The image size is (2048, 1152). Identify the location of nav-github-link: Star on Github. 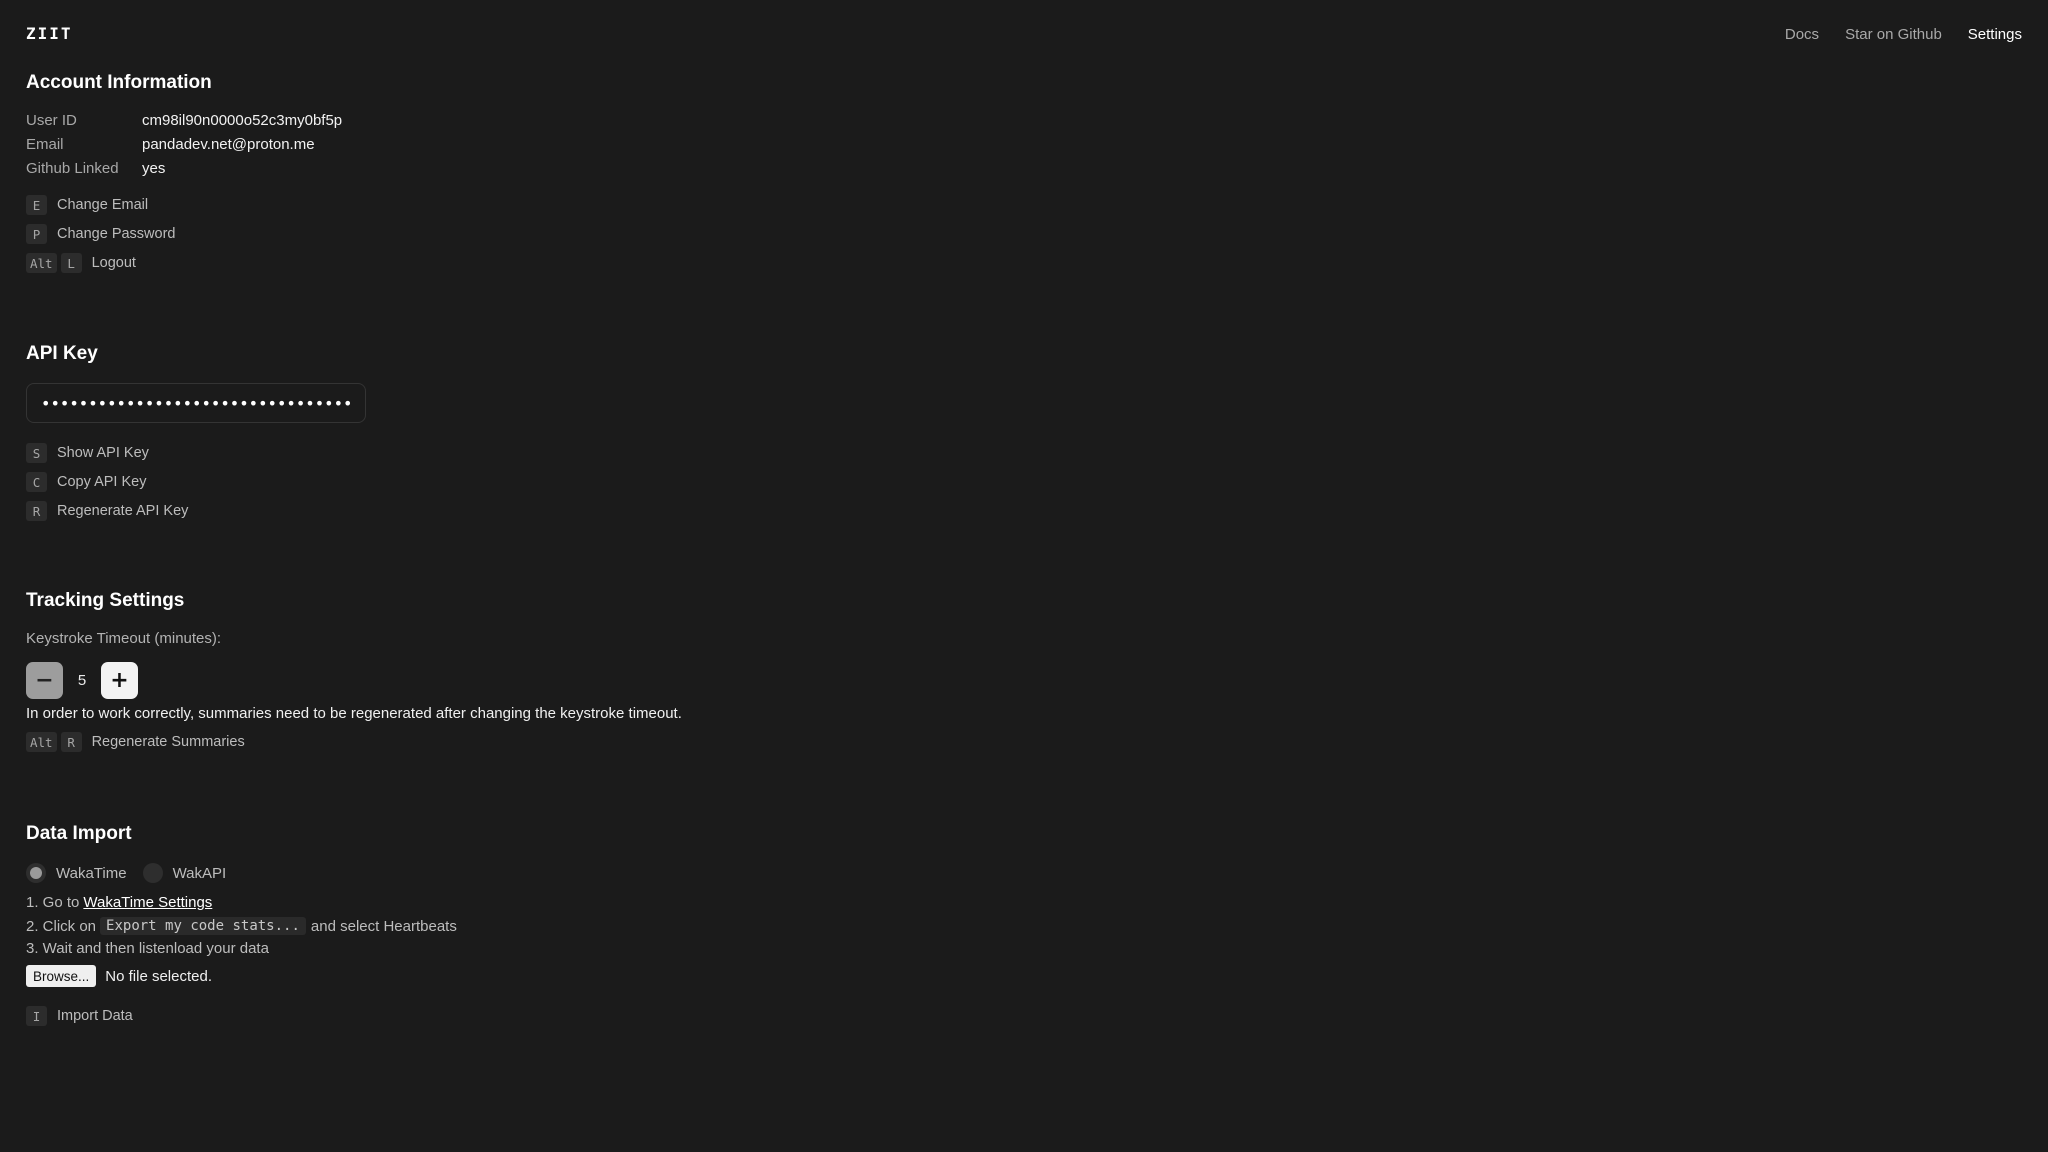
(1893, 34).